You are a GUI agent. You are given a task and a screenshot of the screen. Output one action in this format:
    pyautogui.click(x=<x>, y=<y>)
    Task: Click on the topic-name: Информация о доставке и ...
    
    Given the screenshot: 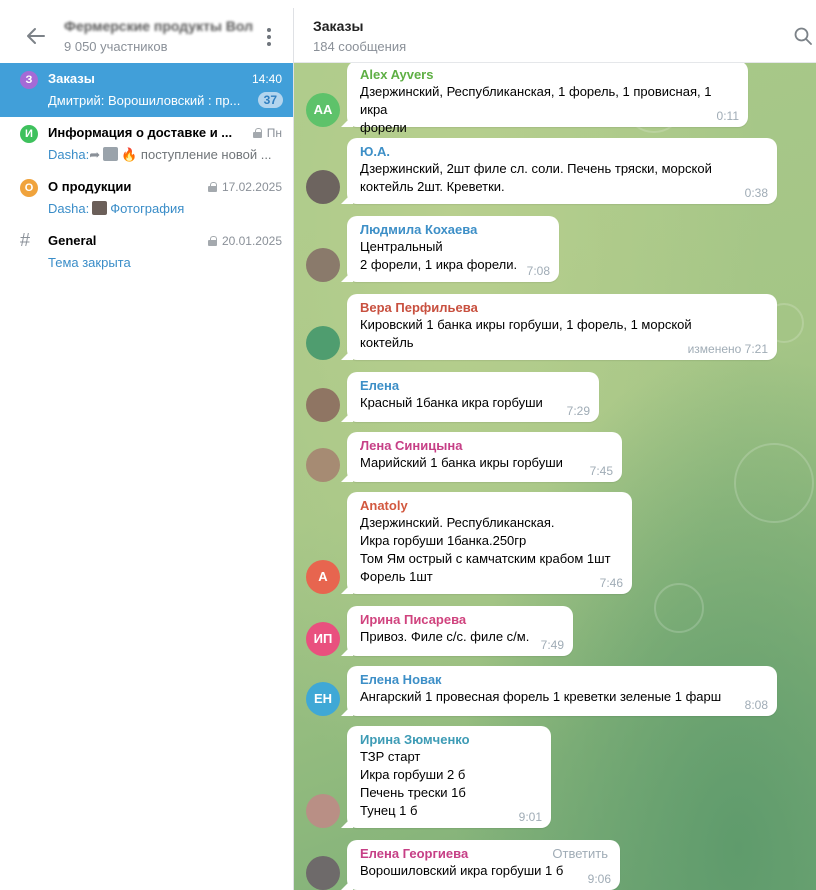 What is the action you would take?
    pyautogui.click(x=140, y=132)
    